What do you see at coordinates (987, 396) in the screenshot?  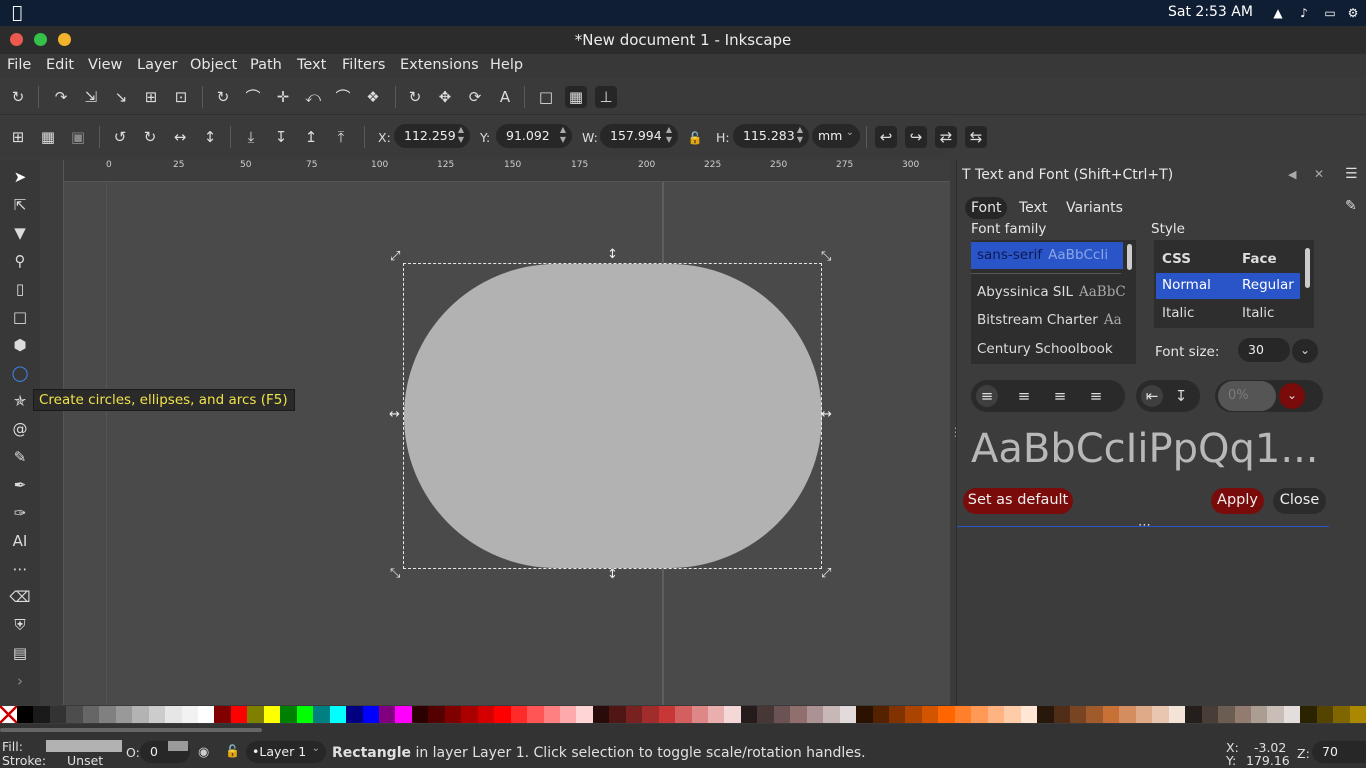 I see `align-left-icon: ≡` at bounding box center [987, 396].